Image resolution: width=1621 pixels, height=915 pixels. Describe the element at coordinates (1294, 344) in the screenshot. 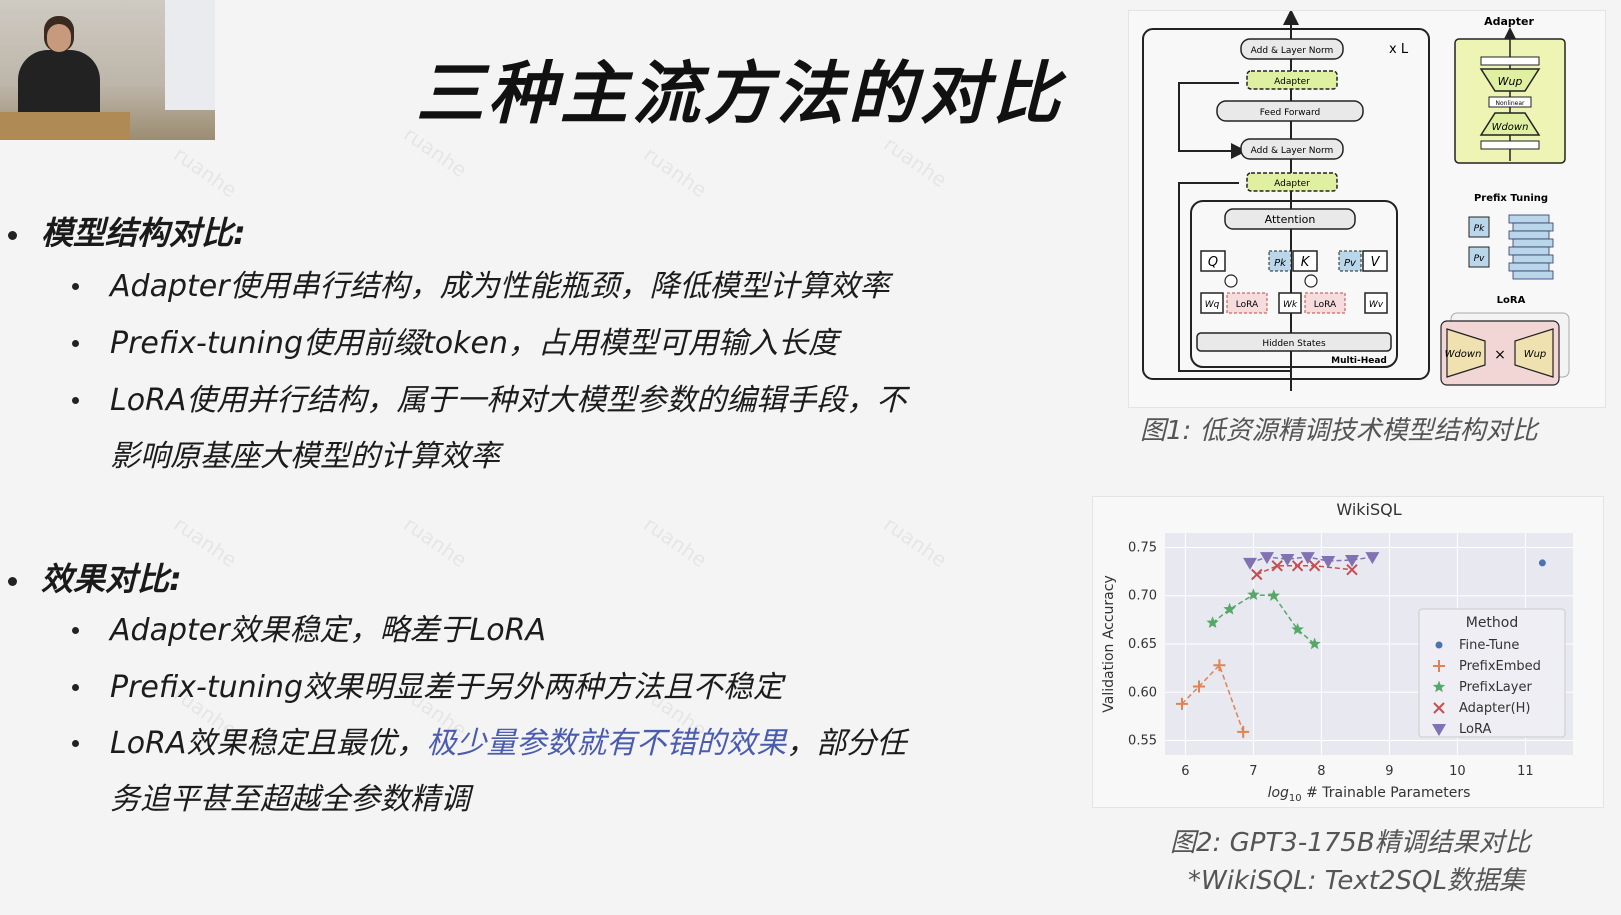

I see `hidden-states-label: Hidden States` at that location.